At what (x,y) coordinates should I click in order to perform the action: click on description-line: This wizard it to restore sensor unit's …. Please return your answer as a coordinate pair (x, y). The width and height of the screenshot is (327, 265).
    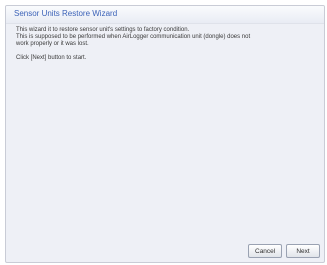
    Looking at the image, I should click on (103, 30).